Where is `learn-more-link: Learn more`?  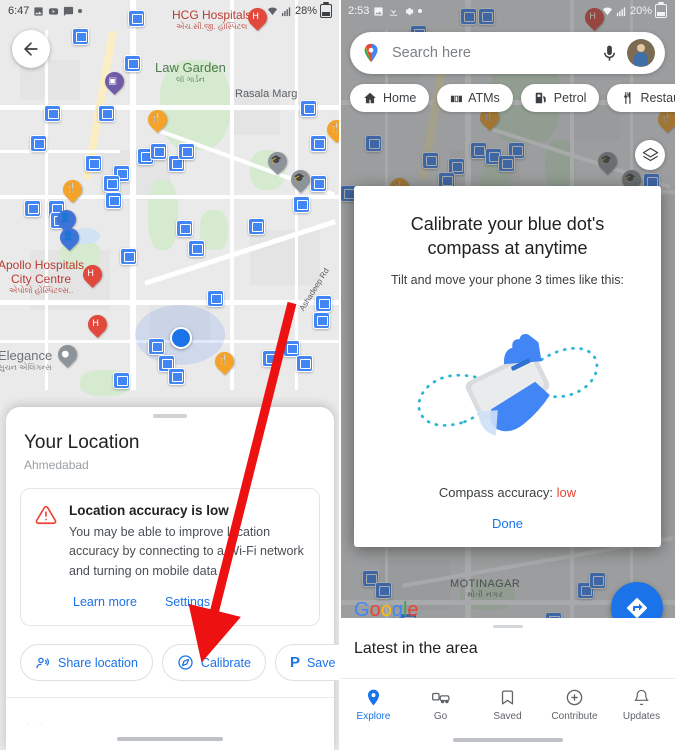
learn-more-link: Learn more is located at coordinates (105, 602).